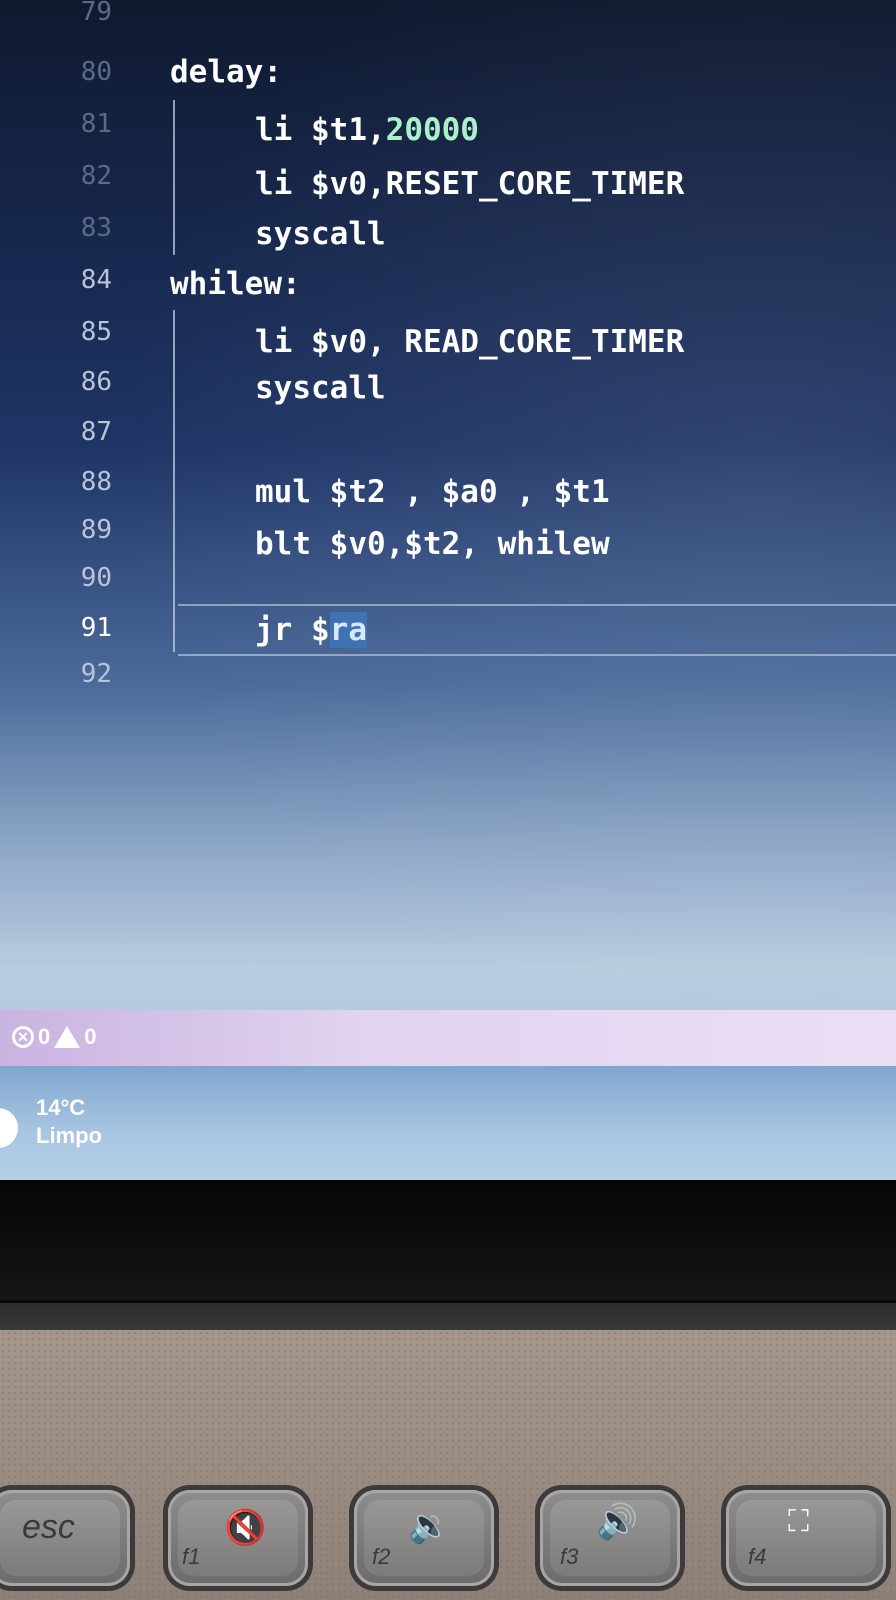  I want to click on line-number-active: 91, so click(96, 628).